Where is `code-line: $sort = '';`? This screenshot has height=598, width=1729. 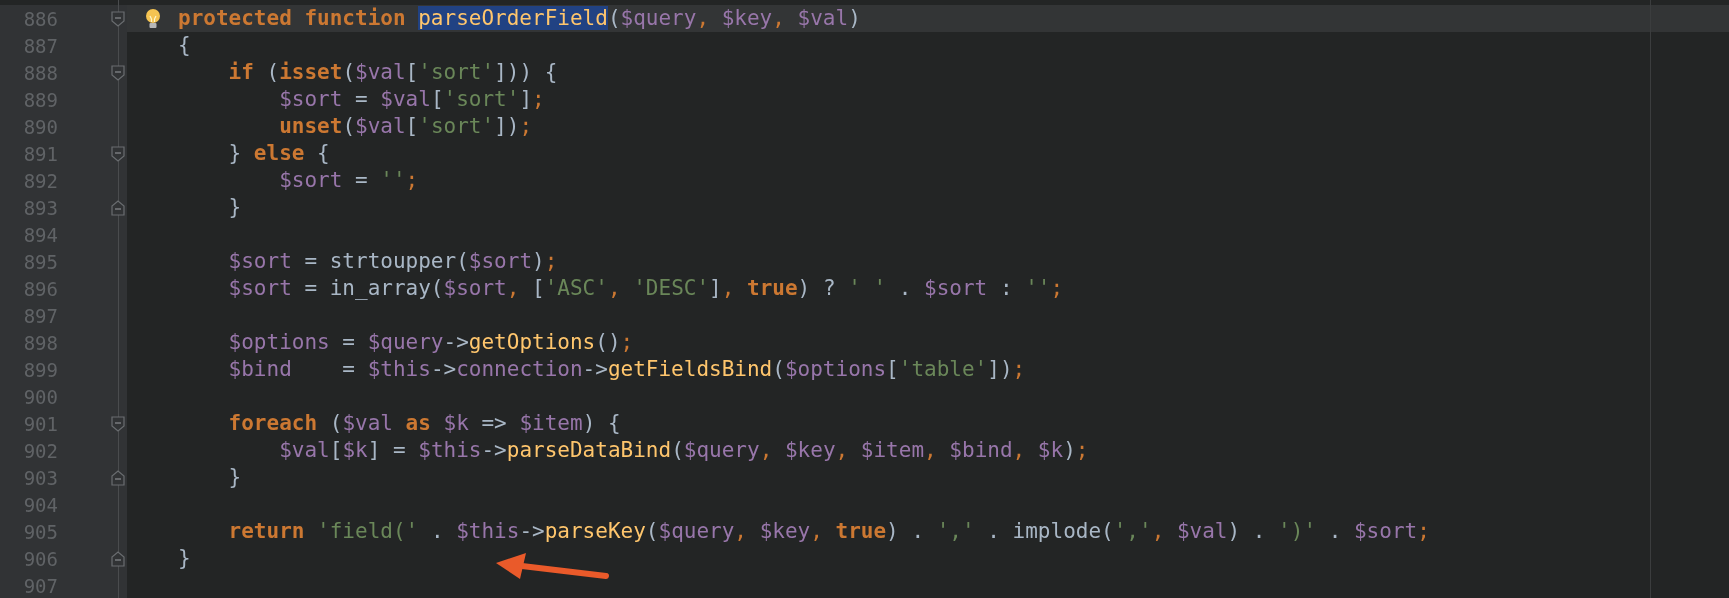
code-line: $sort = ''; is located at coordinates (348, 180).